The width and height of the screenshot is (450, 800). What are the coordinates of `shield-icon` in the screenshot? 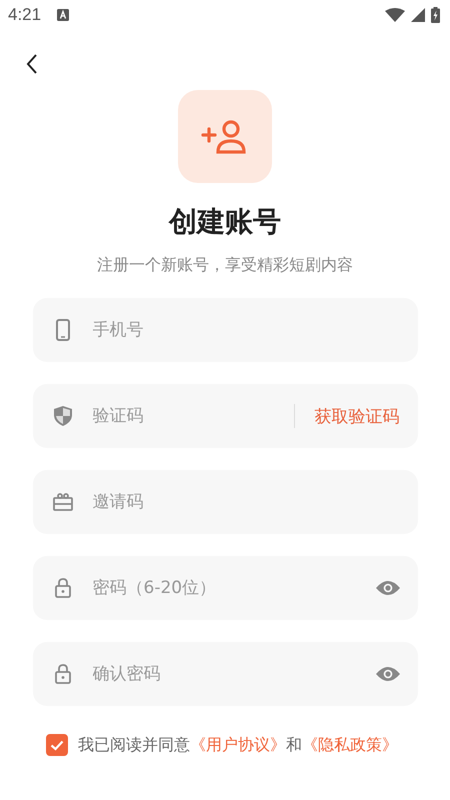 It's located at (62, 416).